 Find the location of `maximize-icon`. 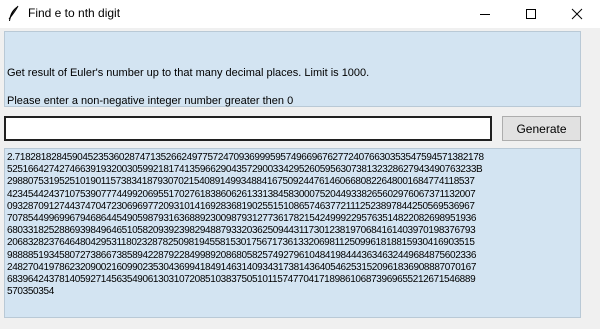

maximize-icon is located at coordinates (531, 14).